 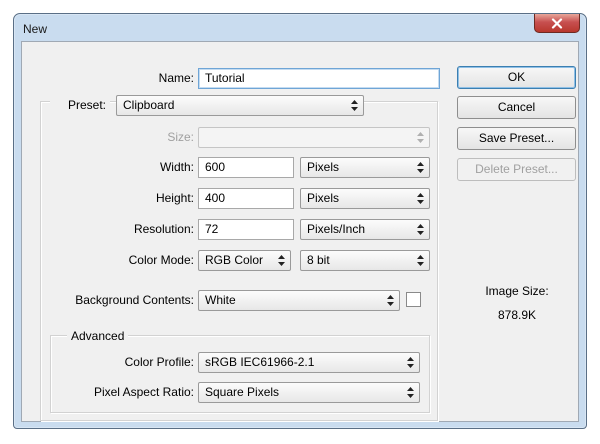 What do you see at coordinates (413, 299) in the screenshot?
I see `background-color-swatch` at bounding box center [413, 299].